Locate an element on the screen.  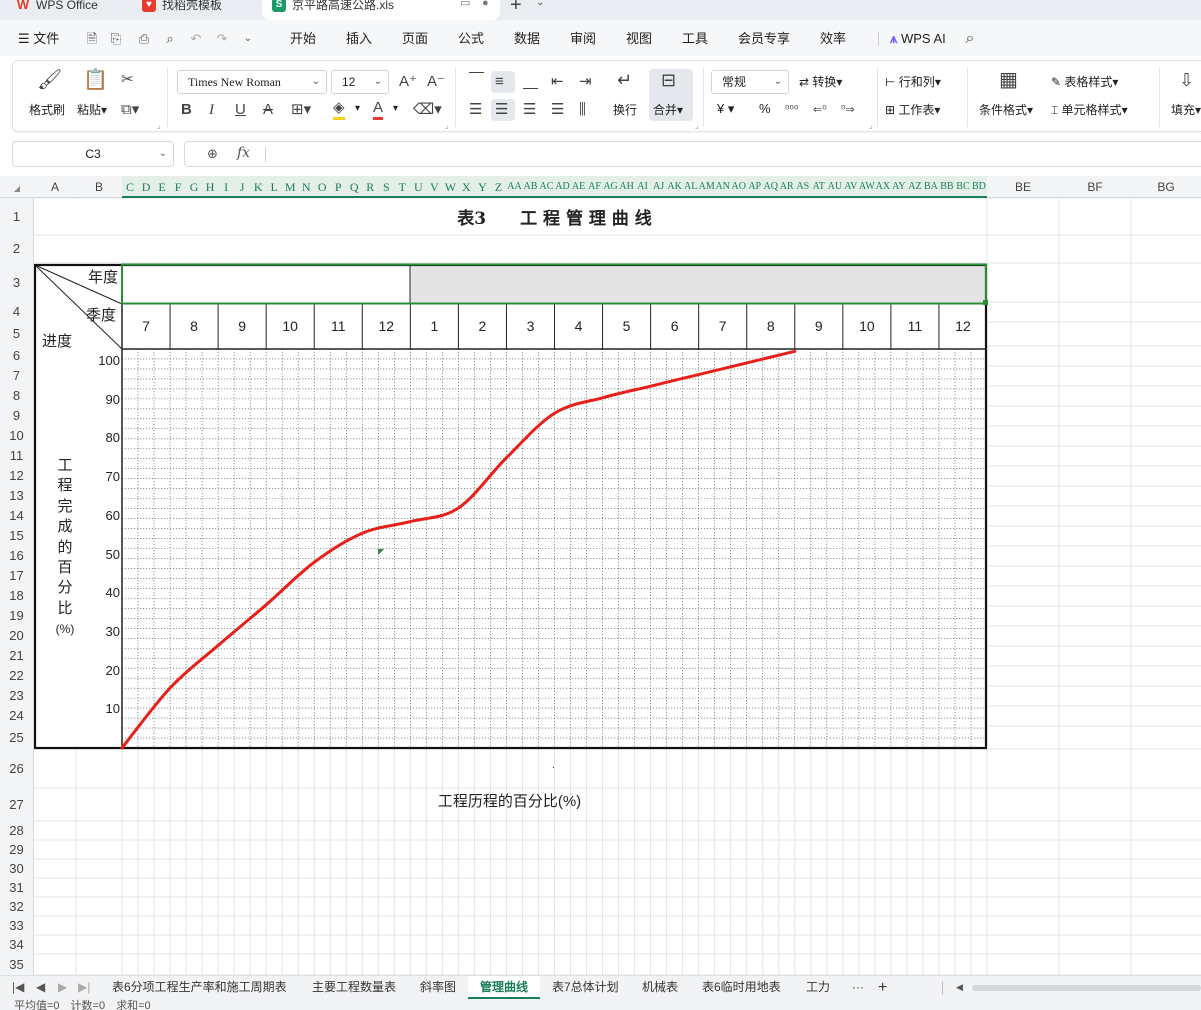
sheet-tab-slope-chart: 斜率图 is located at coordinates (438, 987).